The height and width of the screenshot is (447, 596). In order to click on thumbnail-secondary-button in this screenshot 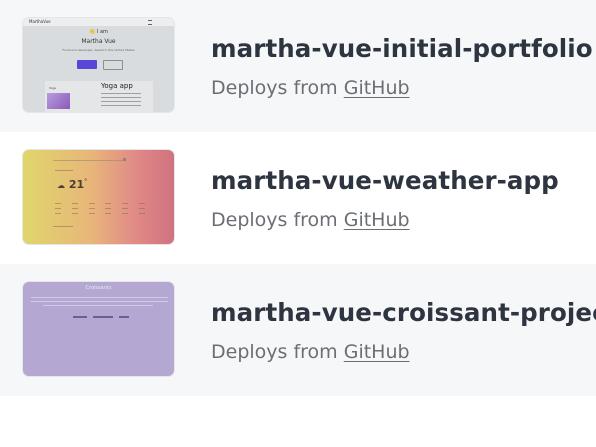, I will do `click(113, 65)`.